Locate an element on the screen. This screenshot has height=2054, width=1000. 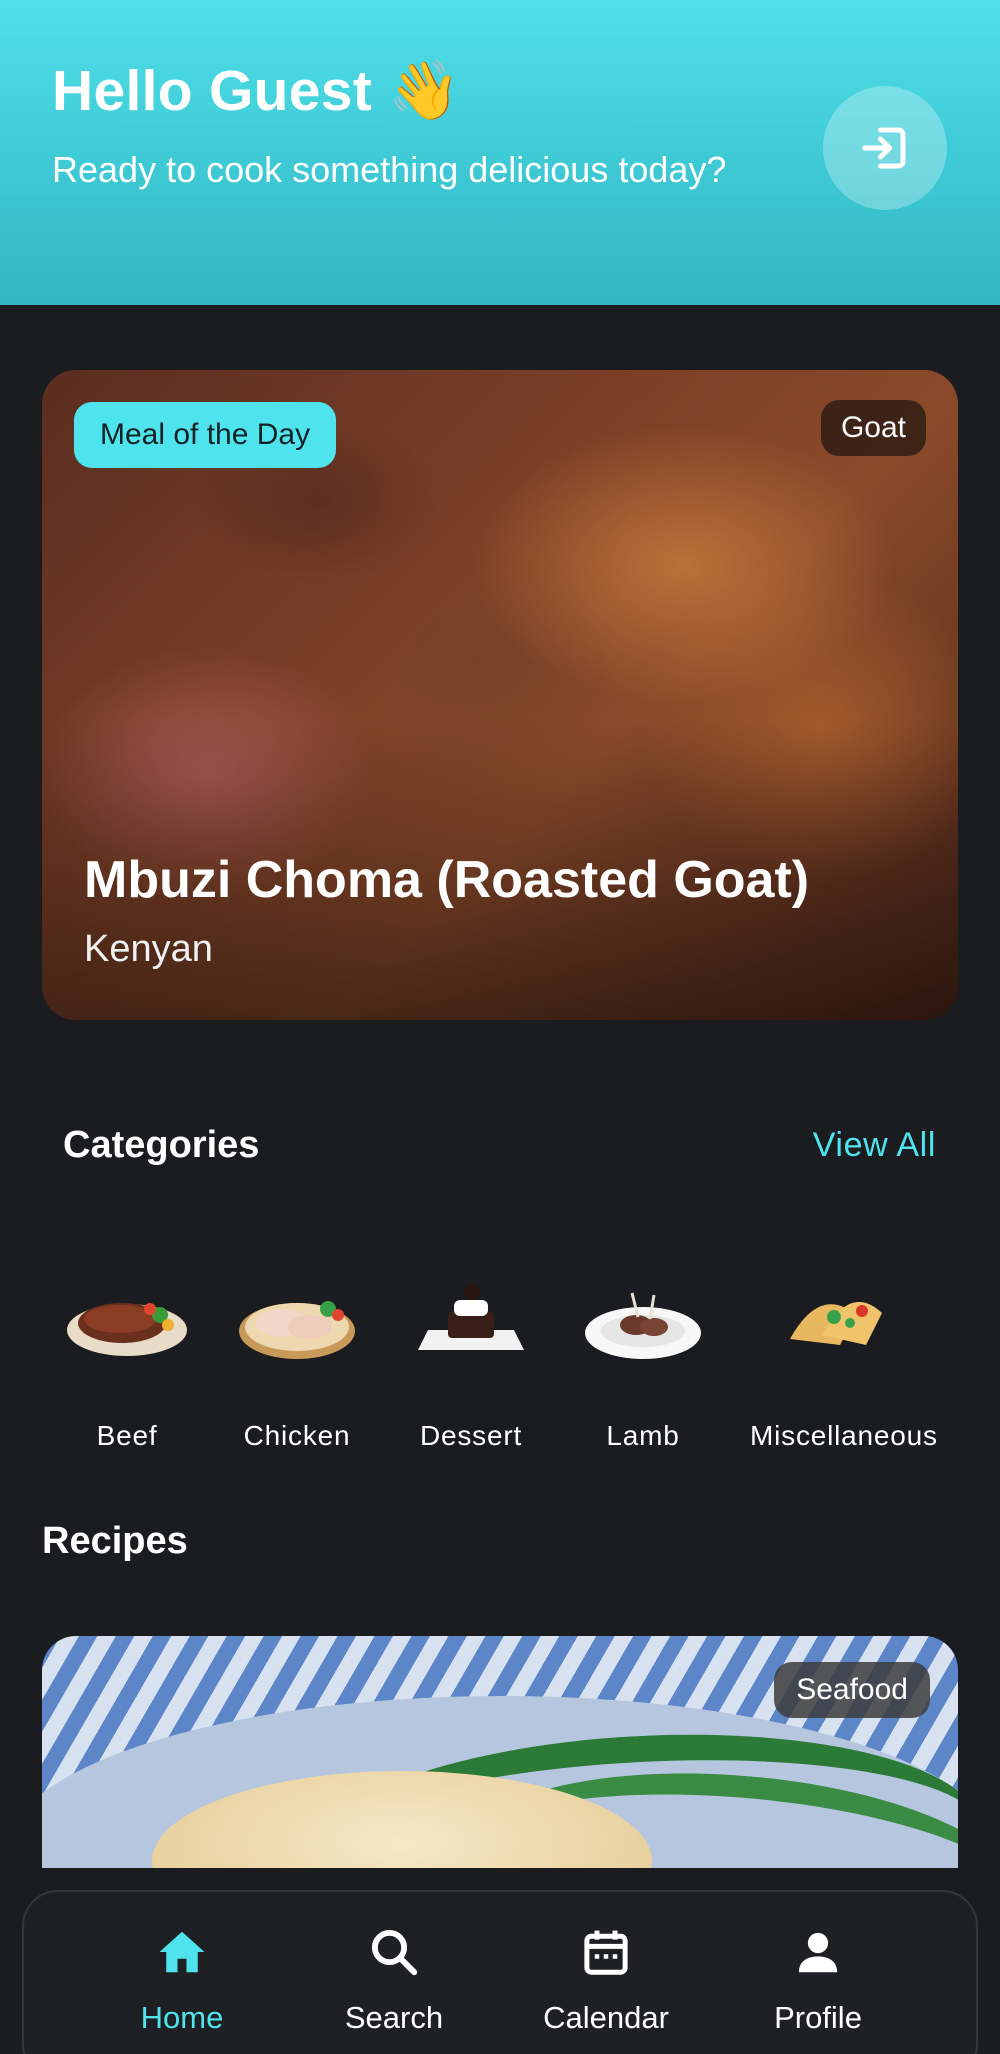
category-label: Chicken is located at coordinates (297, 1435).